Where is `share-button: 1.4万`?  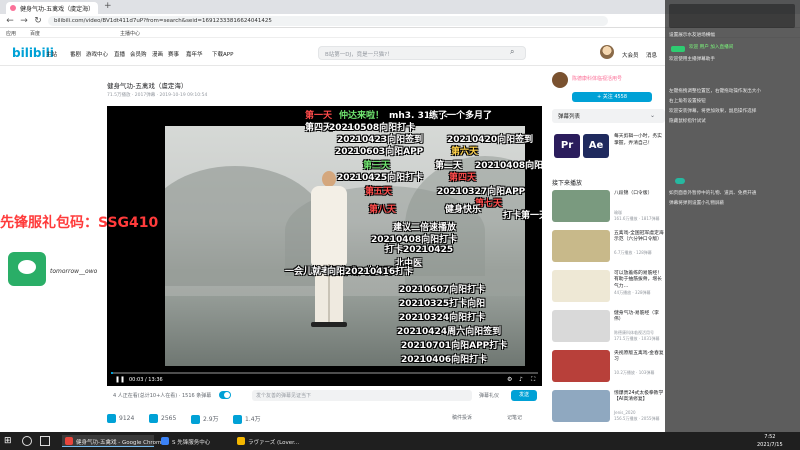 share-button: 1.4万 is located at coordinates (247, 419).